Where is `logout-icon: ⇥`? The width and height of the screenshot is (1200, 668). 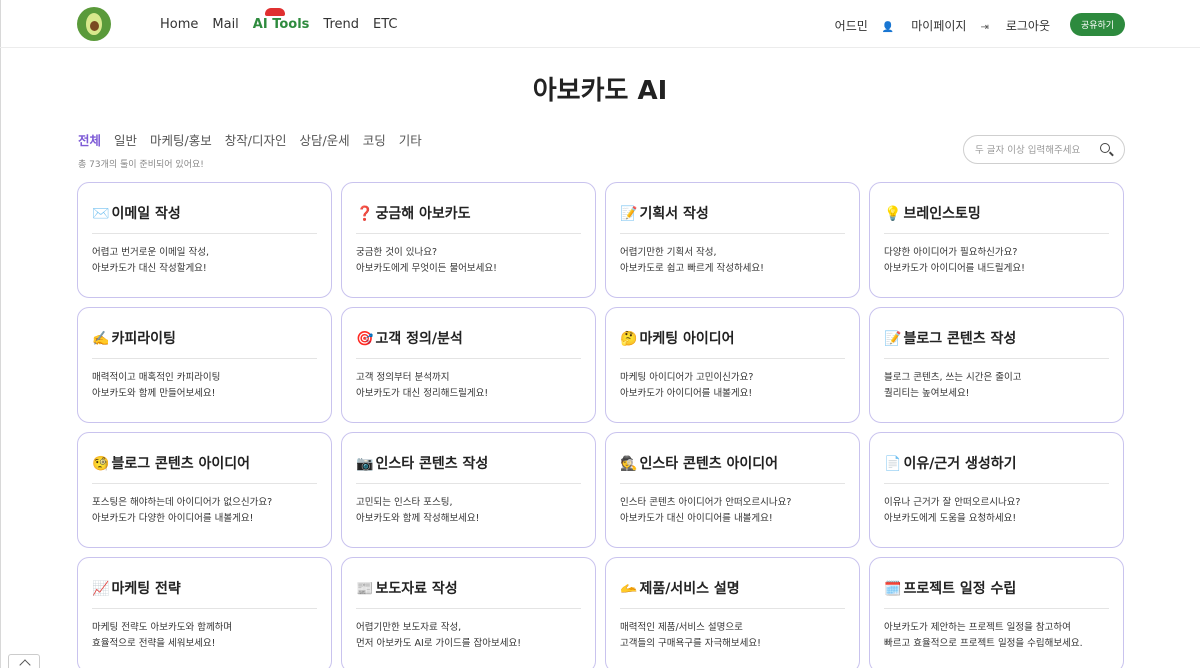
logout-icon: ⇥ is located at coordinates (984, 27).